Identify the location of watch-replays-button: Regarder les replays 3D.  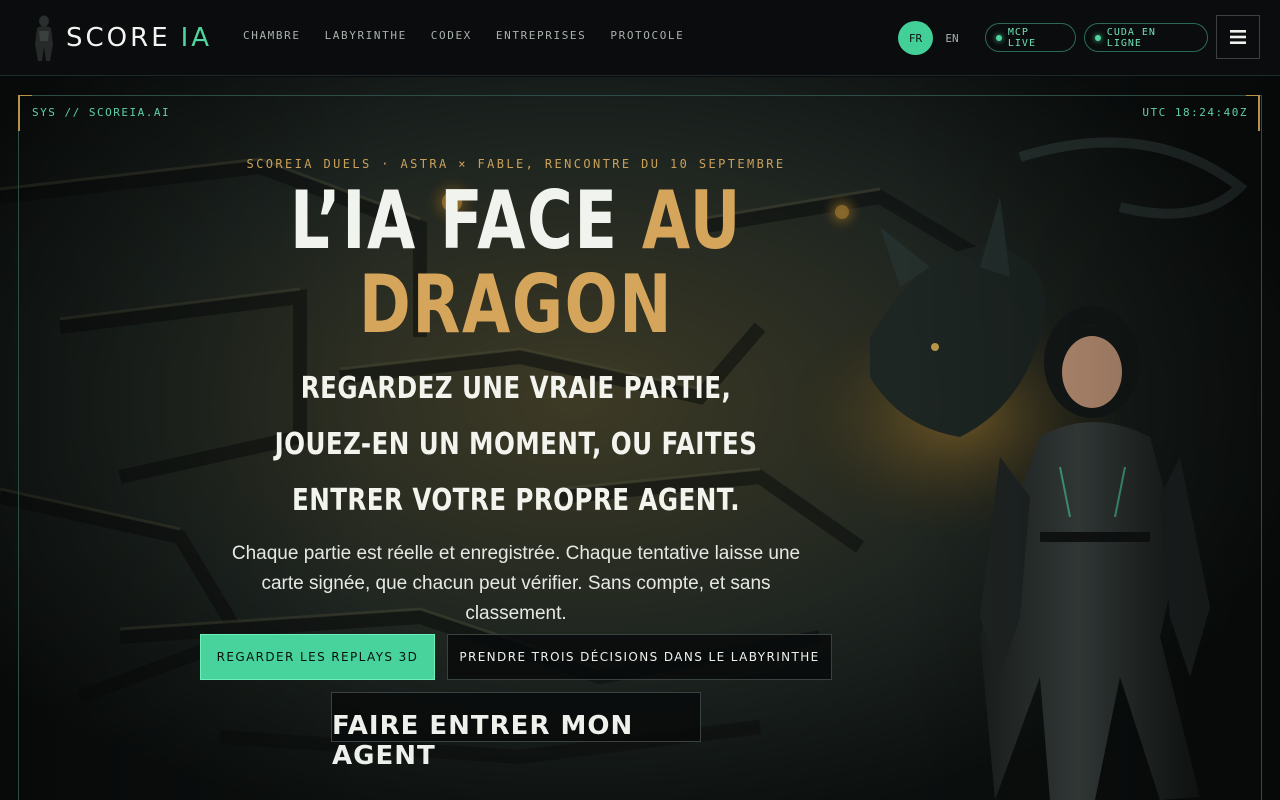
(317, 657).